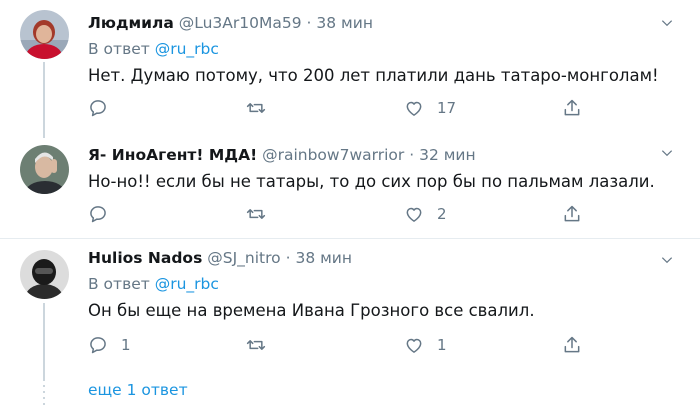 The height and width of the screenshot is (415, 700). Describe the element at coordinates (240, 23) in the screenshot. I see `author-handle: @Lu3Ar10Ma59` at that location.